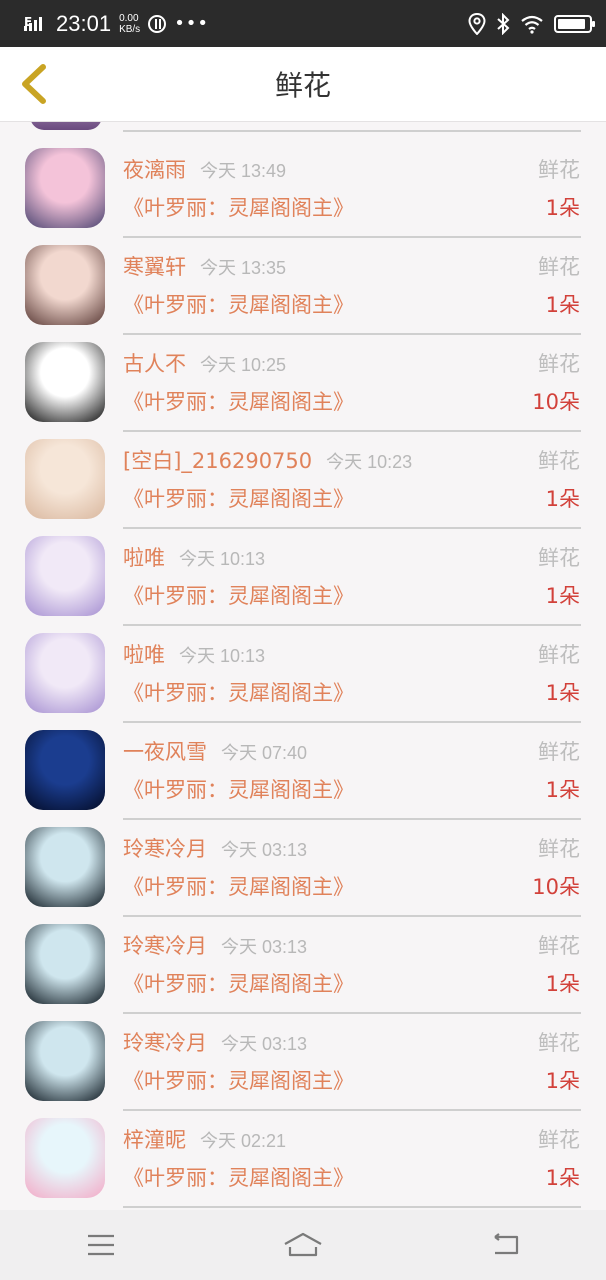 This screenshot has height=1280, width=606. I want to click on user-name-text: 寒翼轩, so click(154, 267).